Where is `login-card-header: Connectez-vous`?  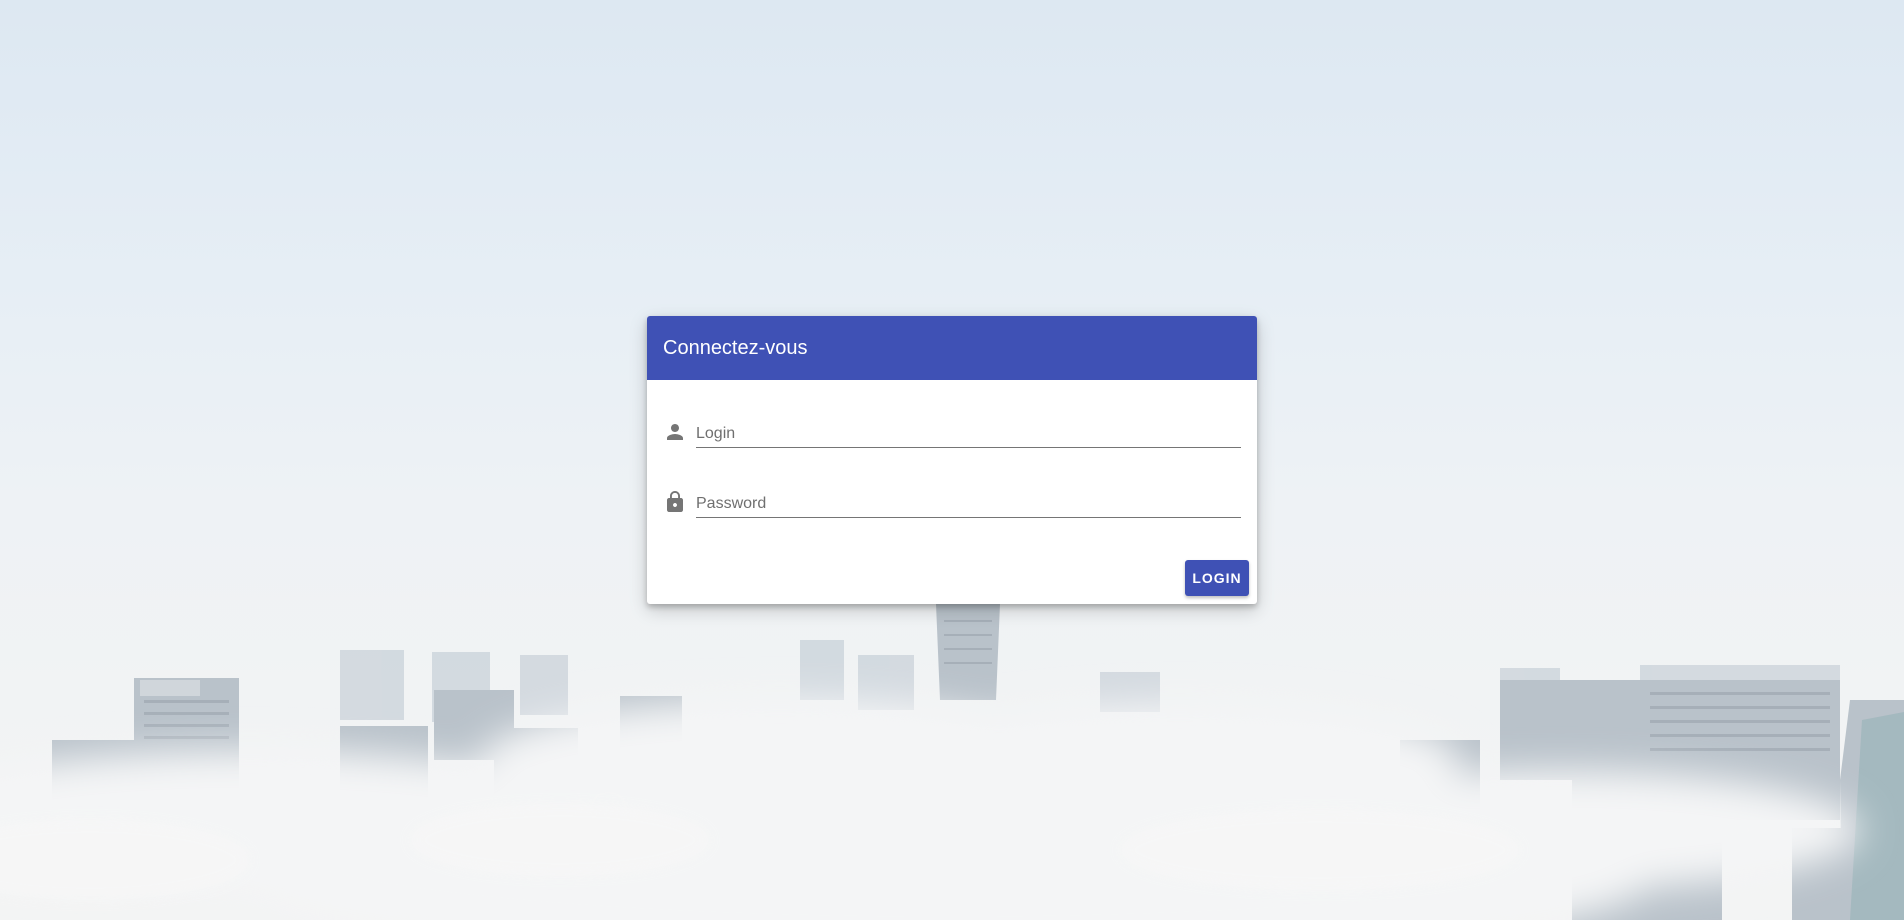 login-card-header: Connectez-vous is located at coordinates (952, 348).